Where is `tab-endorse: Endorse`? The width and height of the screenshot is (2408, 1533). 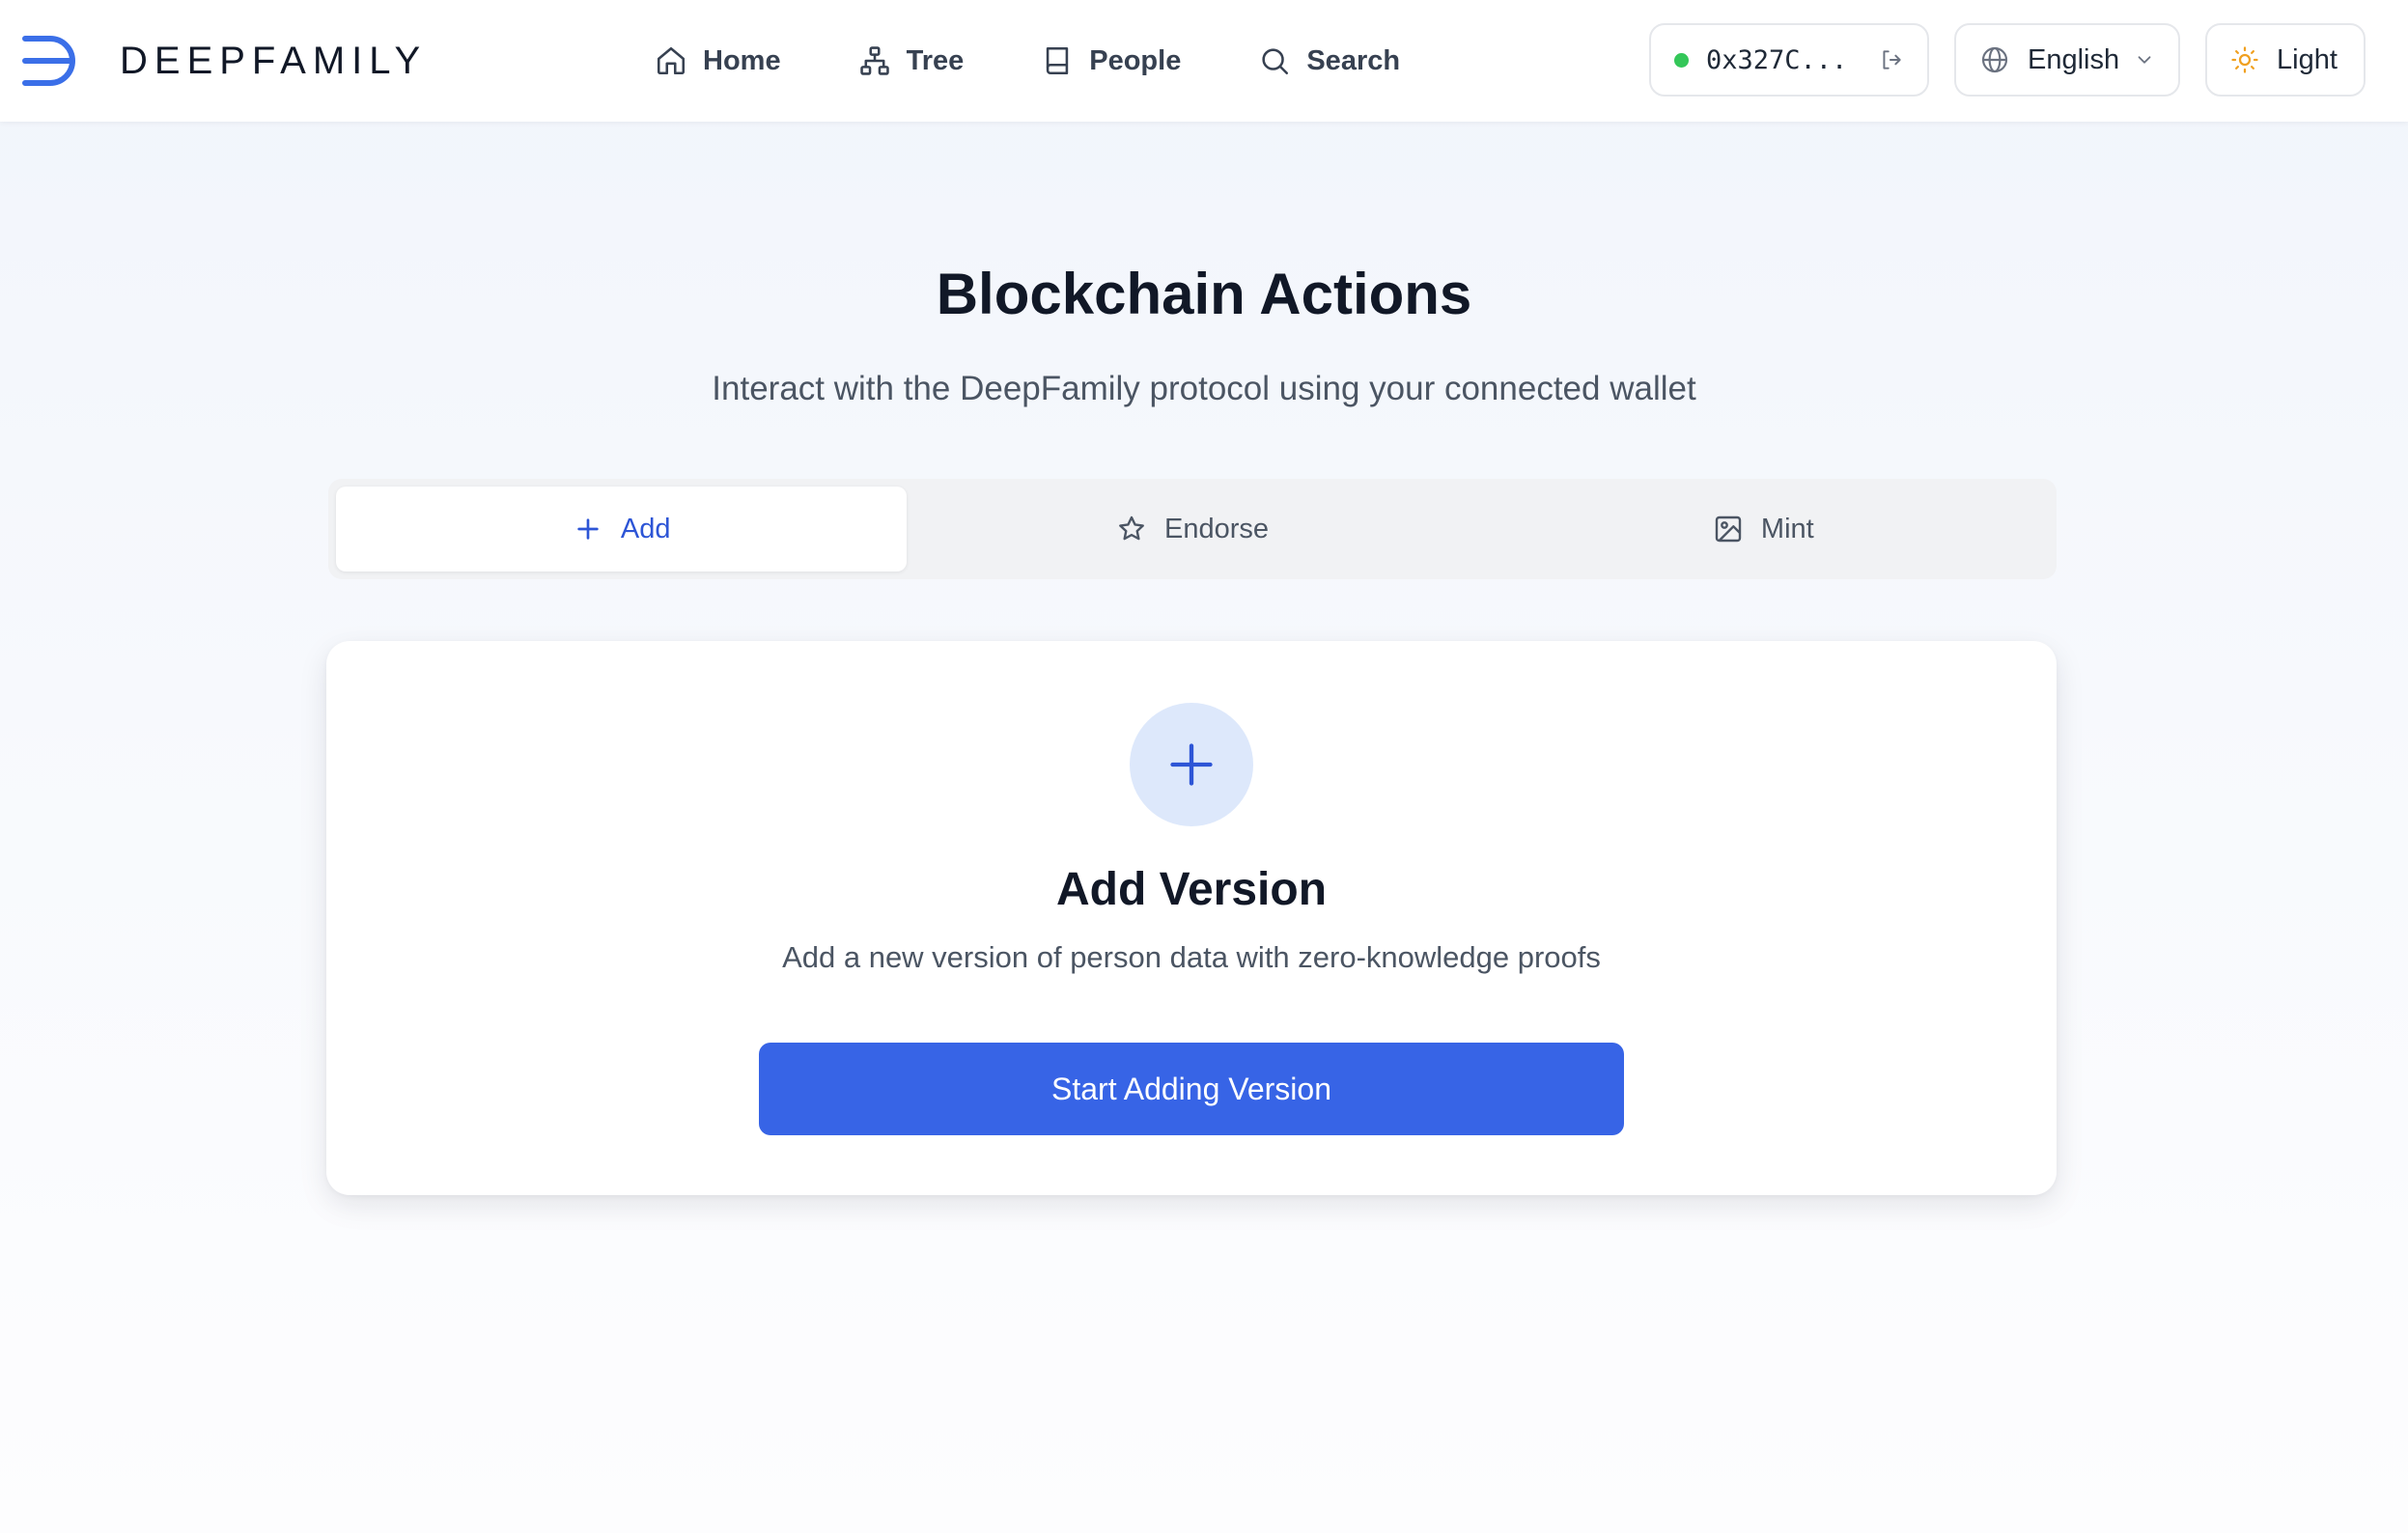
tab-endorse: Endorse is located at coordinates (1192, 529).